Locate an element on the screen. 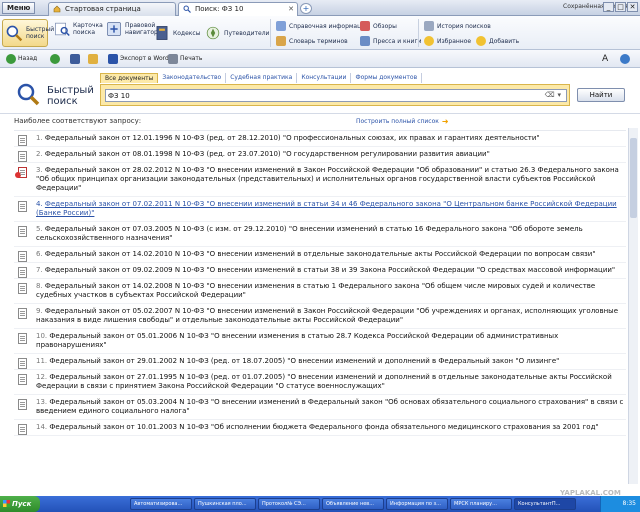 Image resolution: width=640 pixels, height=512 pixels. window-controls: _ □ ✕ is located at coordinates (620, 7).